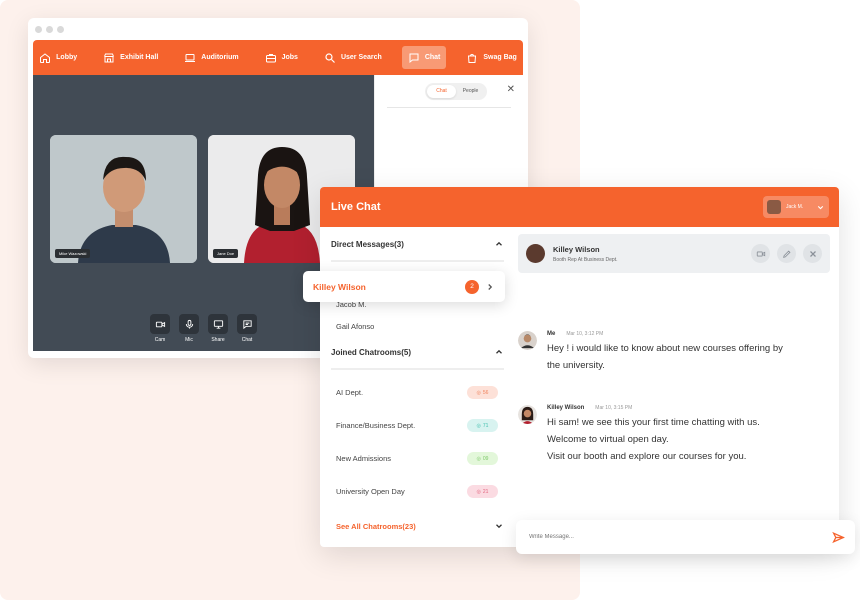 This screenshot has width=860, height=600. Describe the element at coordinates (472, 58) in the screenshot. I see `bag-icon` at that location.